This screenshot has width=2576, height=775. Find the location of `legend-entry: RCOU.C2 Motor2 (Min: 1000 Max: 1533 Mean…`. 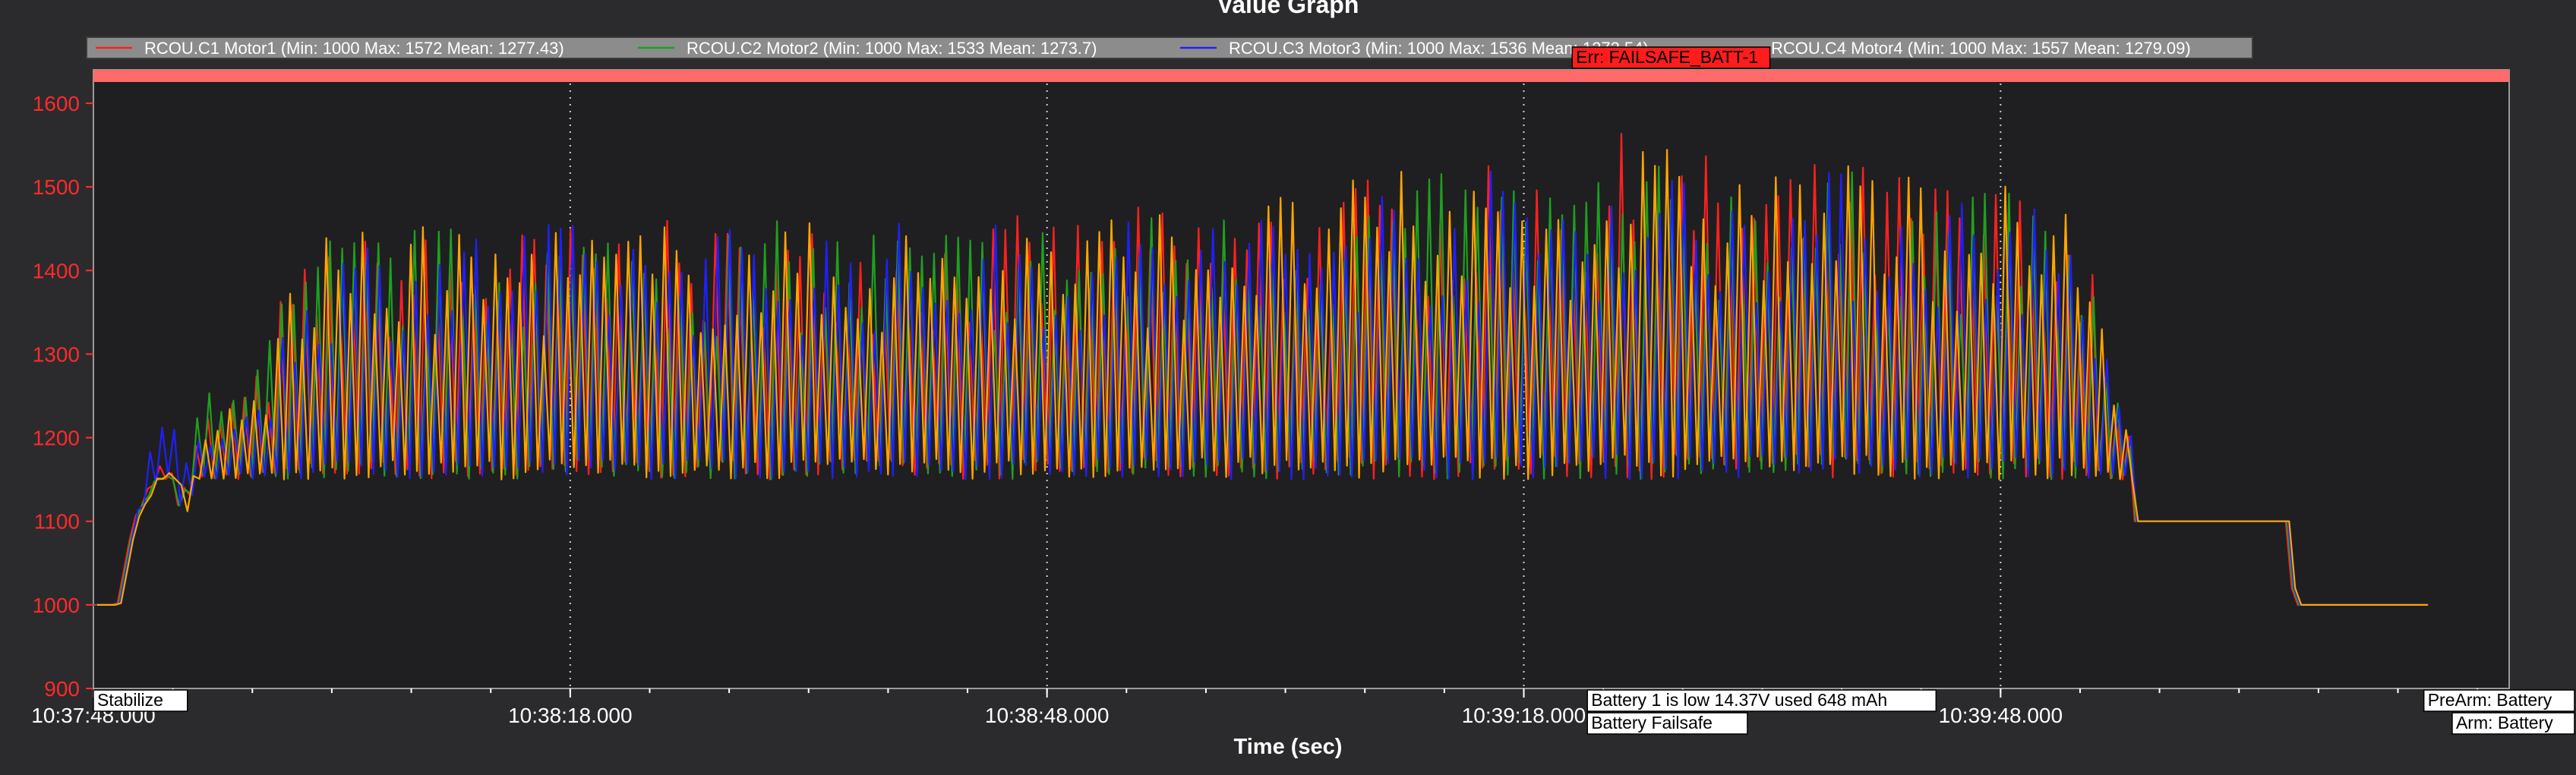

legend-entry: RCOU.C2 Motor2 (Min: 1000 Max: 1533 Mean… is located at coordinates (892, 48).